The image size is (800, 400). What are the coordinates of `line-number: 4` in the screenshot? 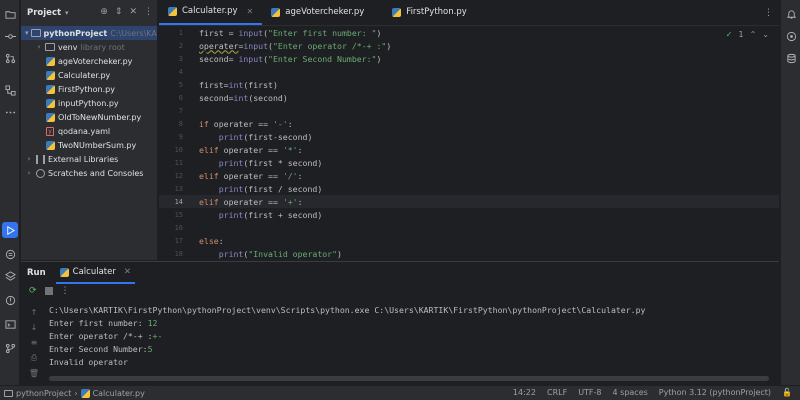 It's located at (180, 71).